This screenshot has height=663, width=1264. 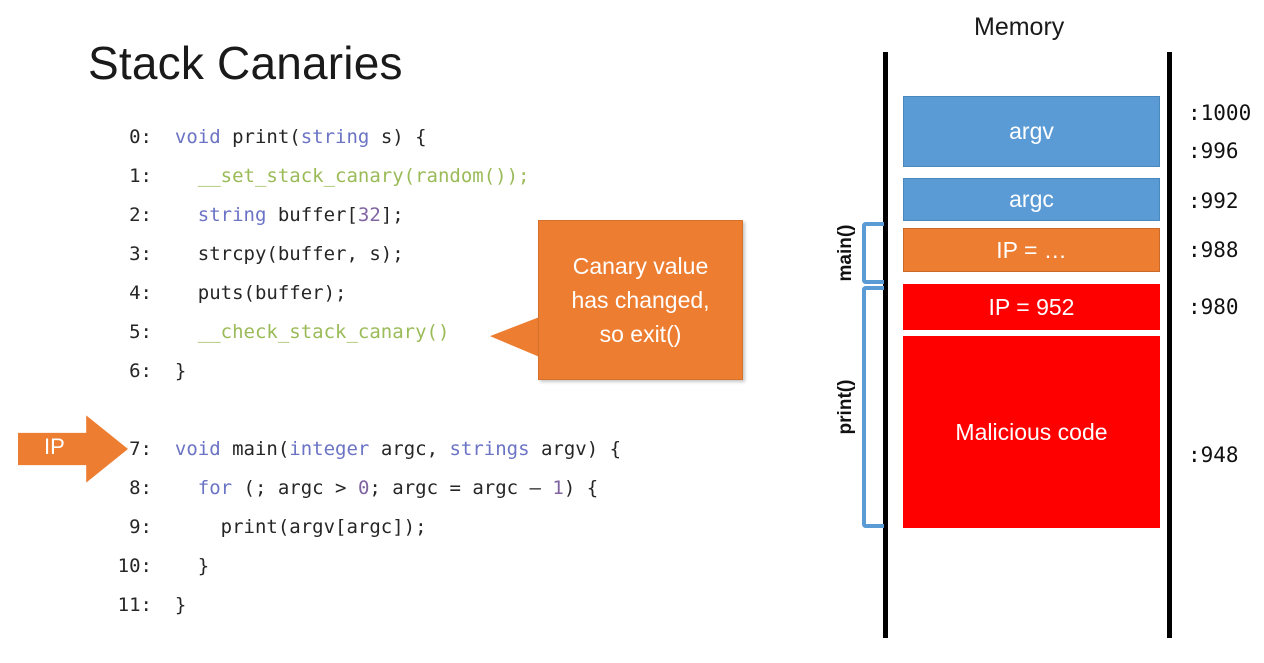 I want to click on code-token: print(, so click(x=260, y=137).